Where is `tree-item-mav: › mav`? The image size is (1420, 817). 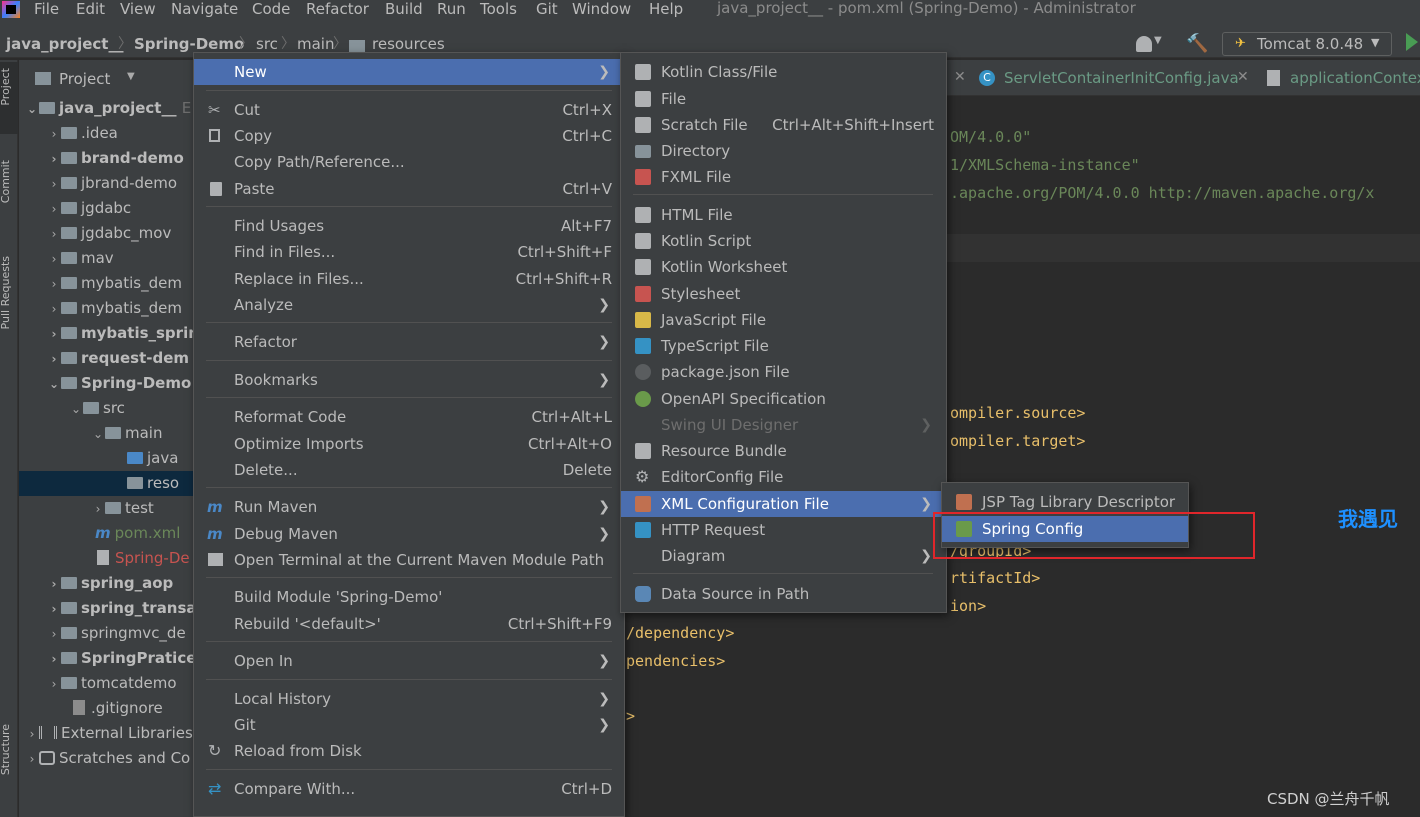
tree-item-mav: › mav is located at coordinates (106, 258).